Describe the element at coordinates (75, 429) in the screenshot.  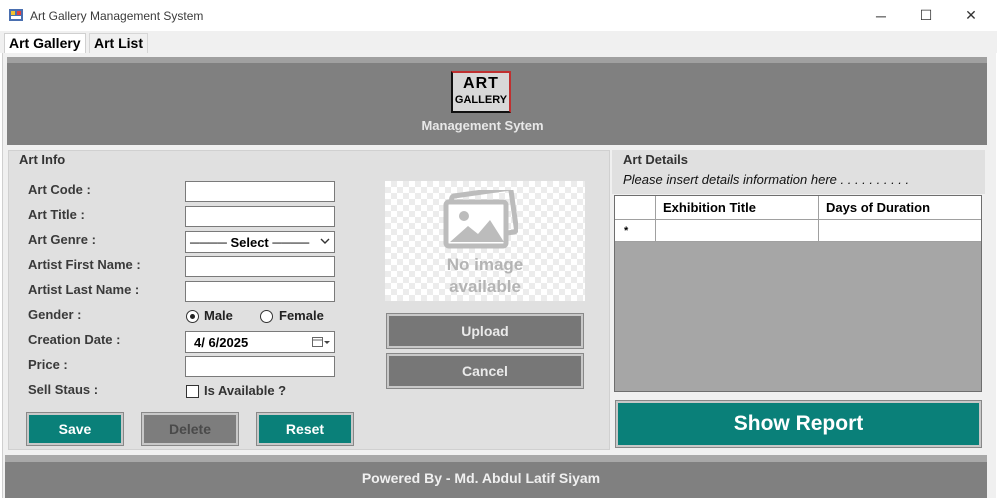
I see `save-button: Save` at that location.